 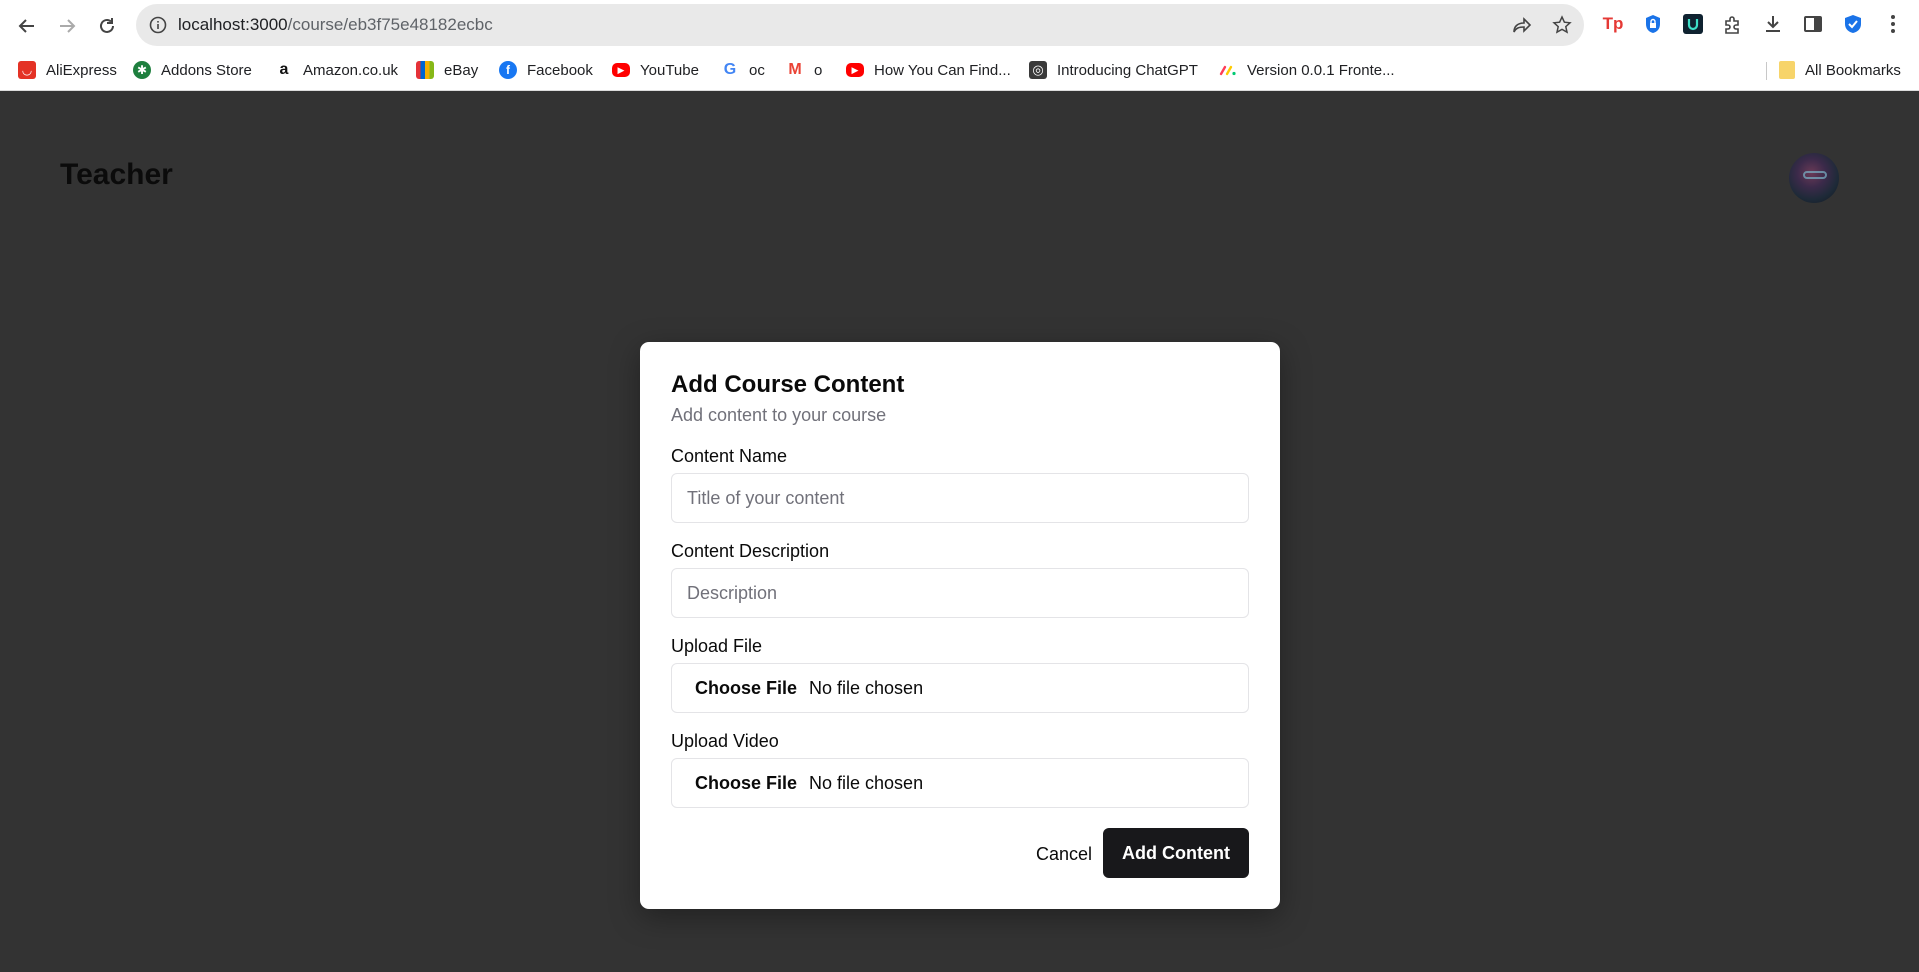 What do you see at coordinates (461, 70) in the screenshot?
I see `bookmark-label: eBay` at bounding box center [461, 70].